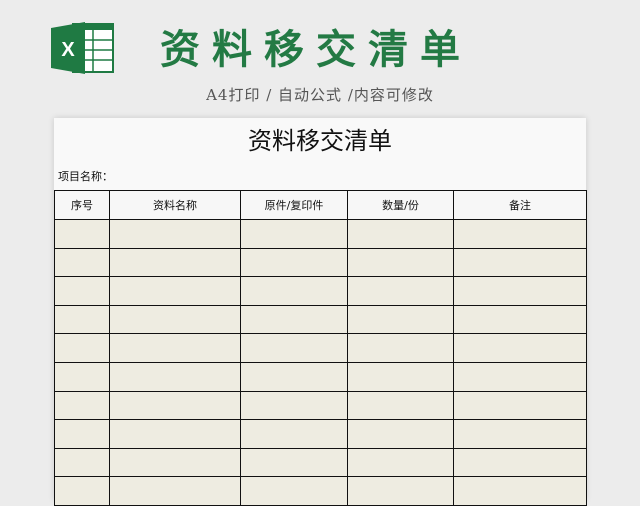 This screenshot has height=506, width=640. What do you see at coordinates (520, 205) in the screenshot?
I see `column-header: 备注` at bounding box center [520, 205].